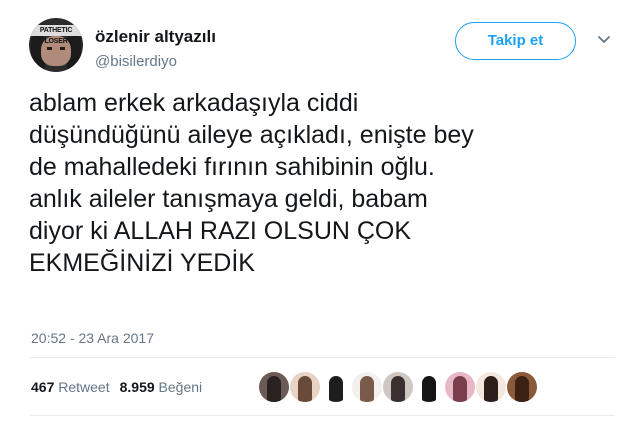 This screenshot has height=427, width=640. What do you see at coordinates (155, 37) in the screenshot?
I see `author-display-name: özlenir altyazılı` at bounding box center [155, 37].